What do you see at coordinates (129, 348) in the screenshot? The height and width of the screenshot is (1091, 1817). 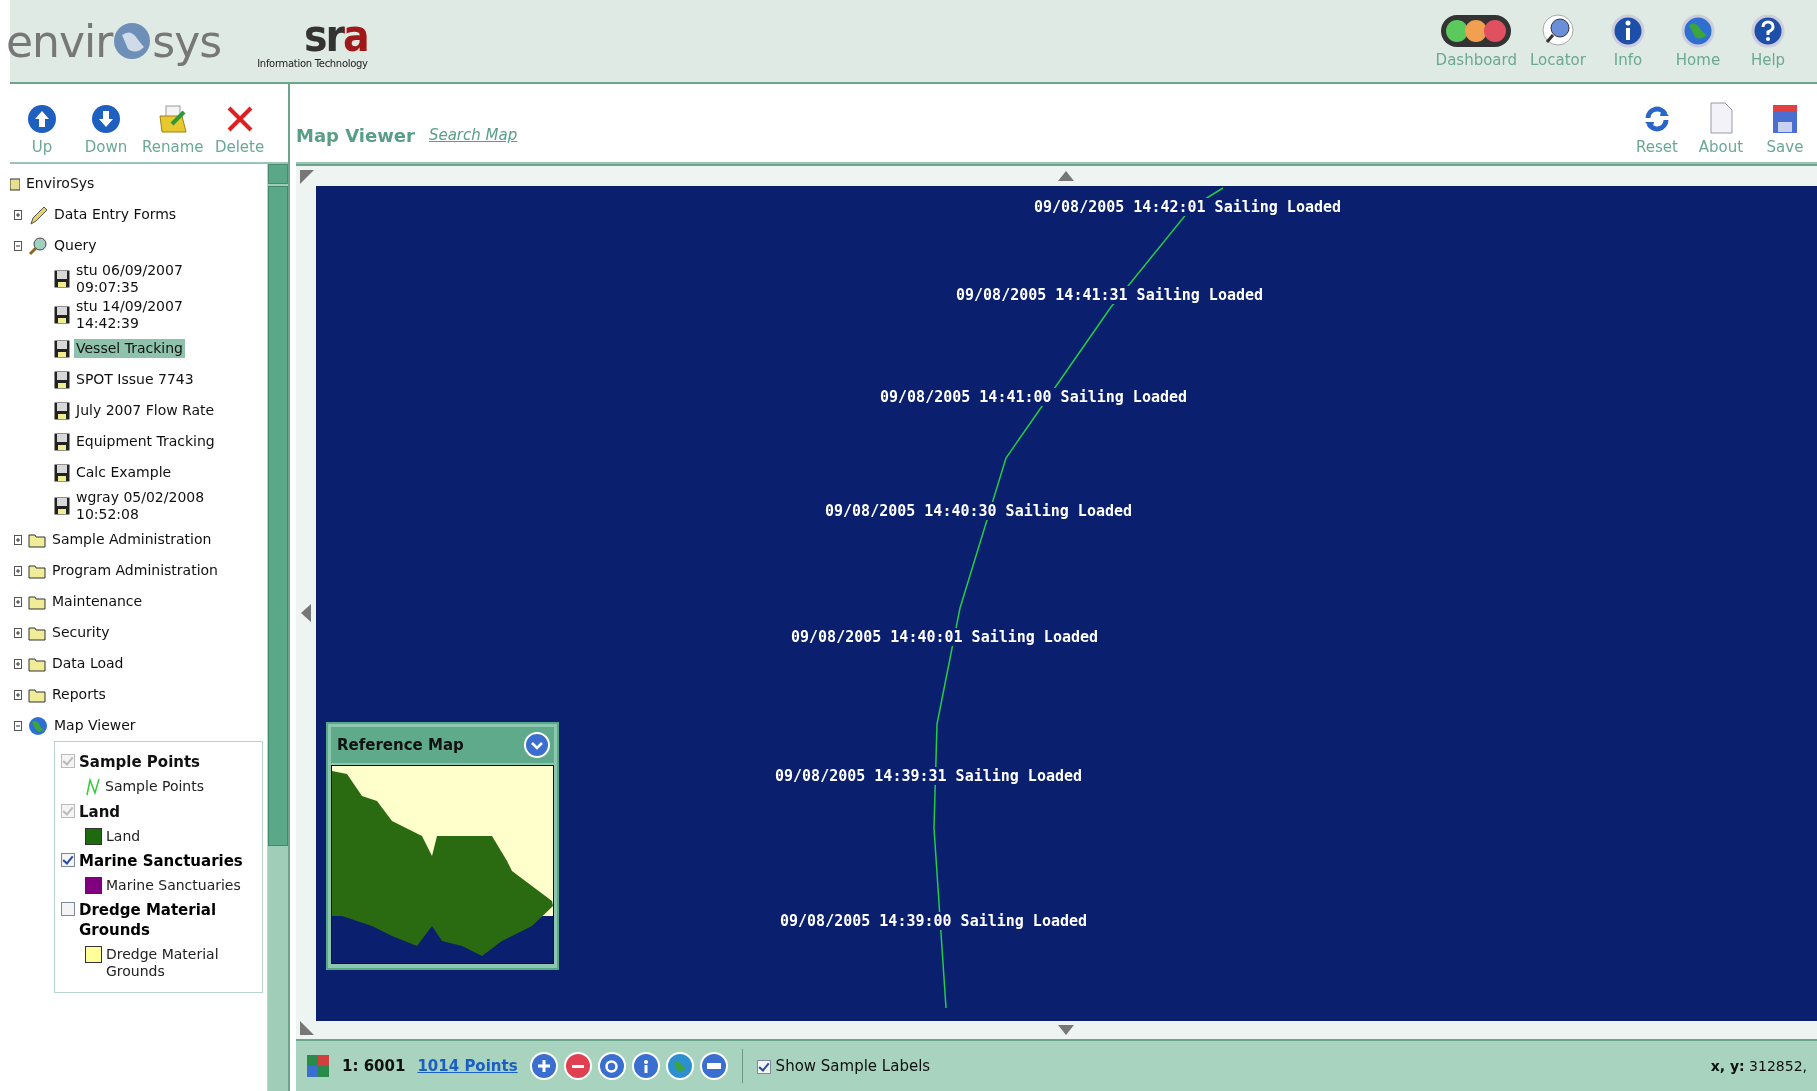 I see `tree-item: Vessel Tracking` at bounding box center [129, 348].